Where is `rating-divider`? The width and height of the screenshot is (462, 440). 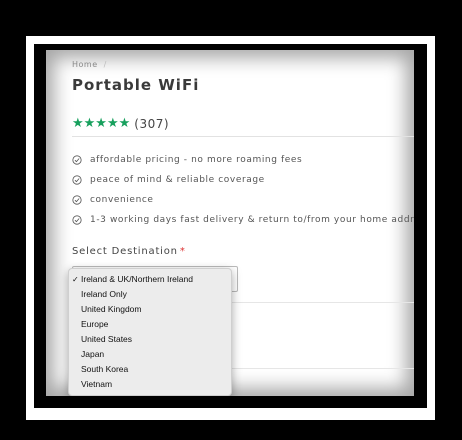 rating-divider is located at coordinates (243, 136).